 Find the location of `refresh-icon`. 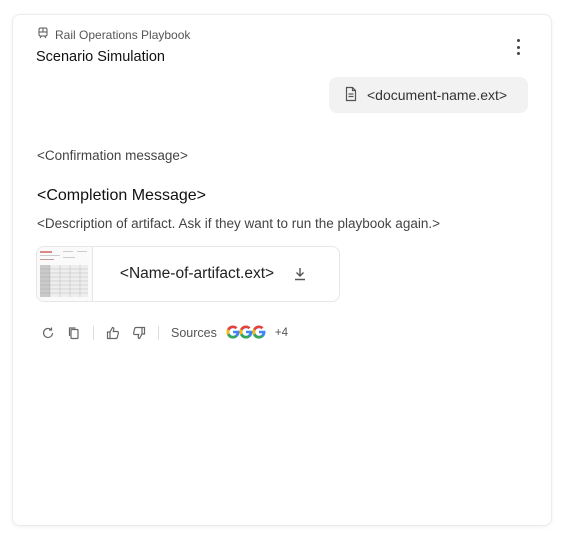

refresh-icon is located at coordinates (48, 333).